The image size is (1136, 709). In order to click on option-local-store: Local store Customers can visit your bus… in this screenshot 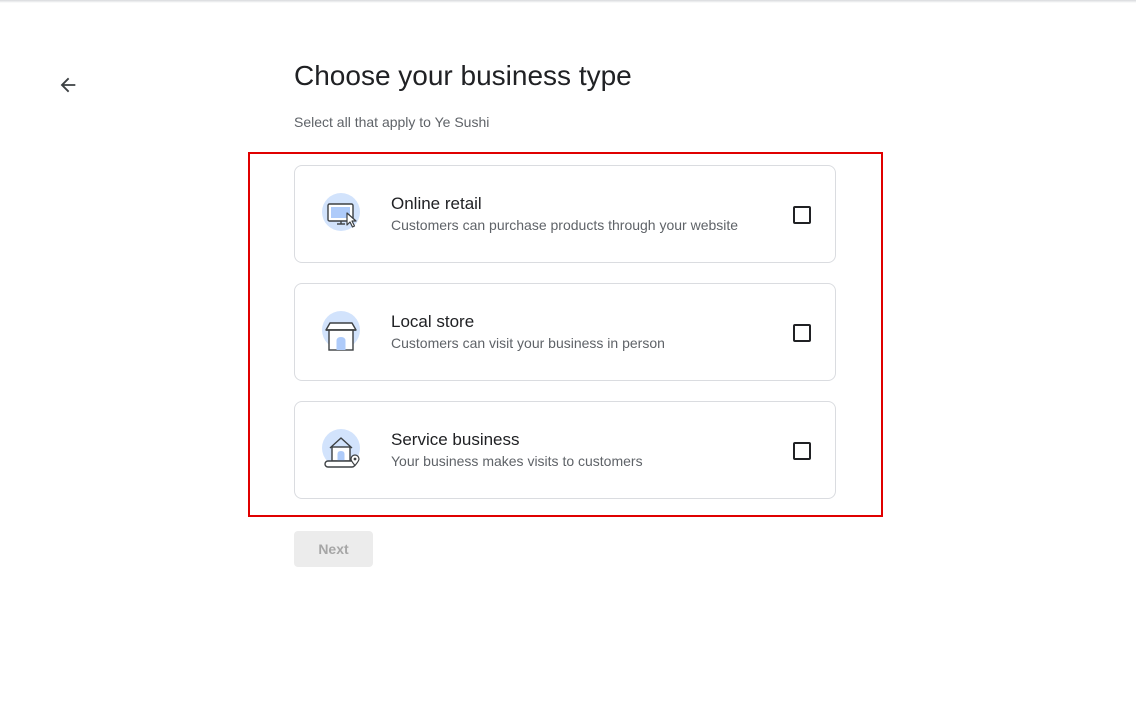, I will do `click(565, 332)`.